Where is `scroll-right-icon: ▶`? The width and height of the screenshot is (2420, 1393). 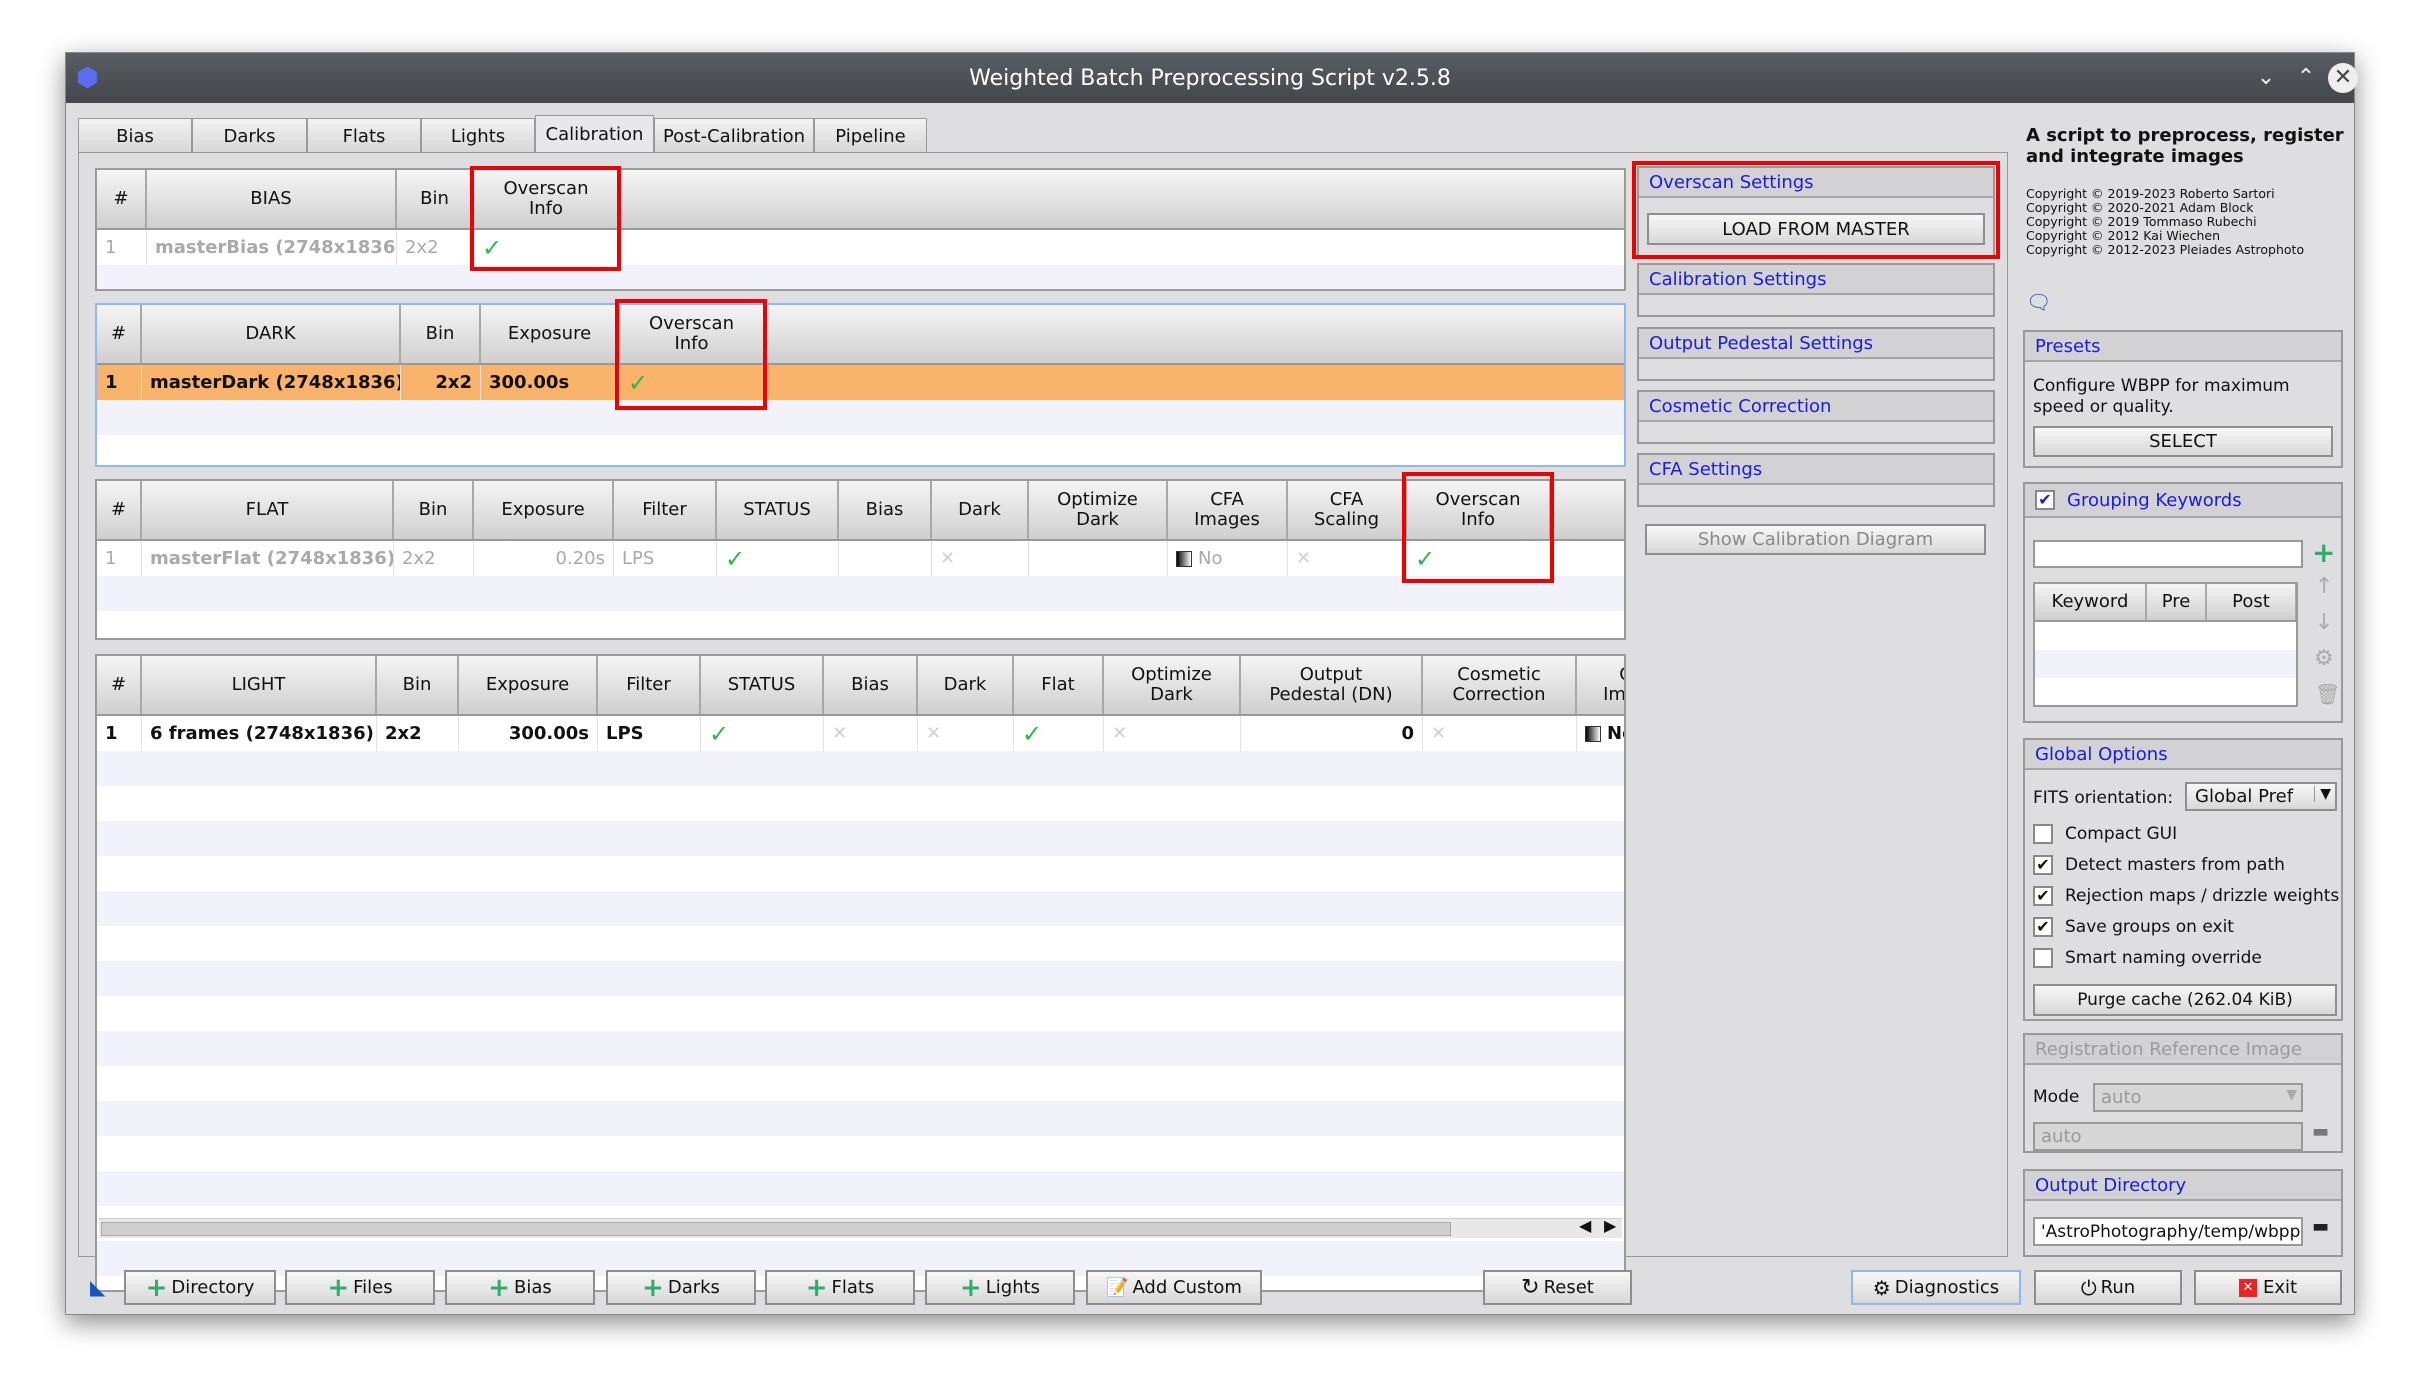
scroll-right-icon: ▶ is located at coordinates (1610, 1225).